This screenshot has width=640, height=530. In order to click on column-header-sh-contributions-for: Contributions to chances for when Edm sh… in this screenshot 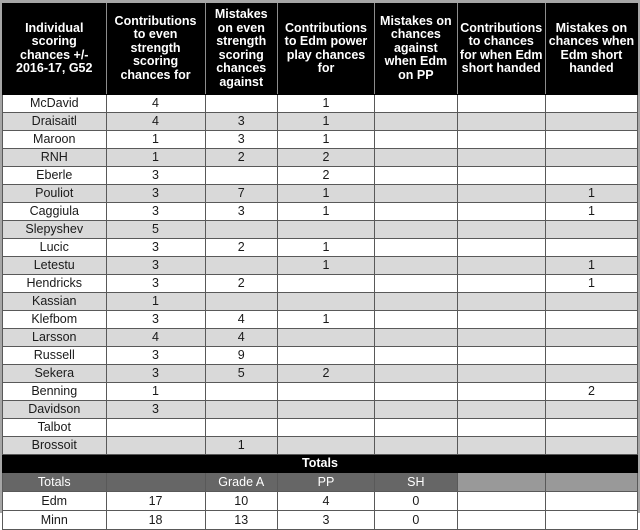, I will do `click(501, 49)`.